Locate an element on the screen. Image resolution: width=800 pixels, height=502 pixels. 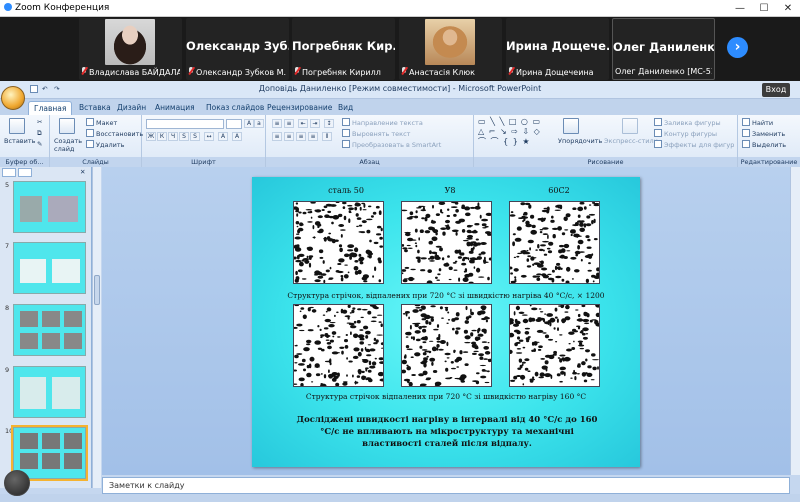
minimize-icon: — is located at coordinates (740, 8).